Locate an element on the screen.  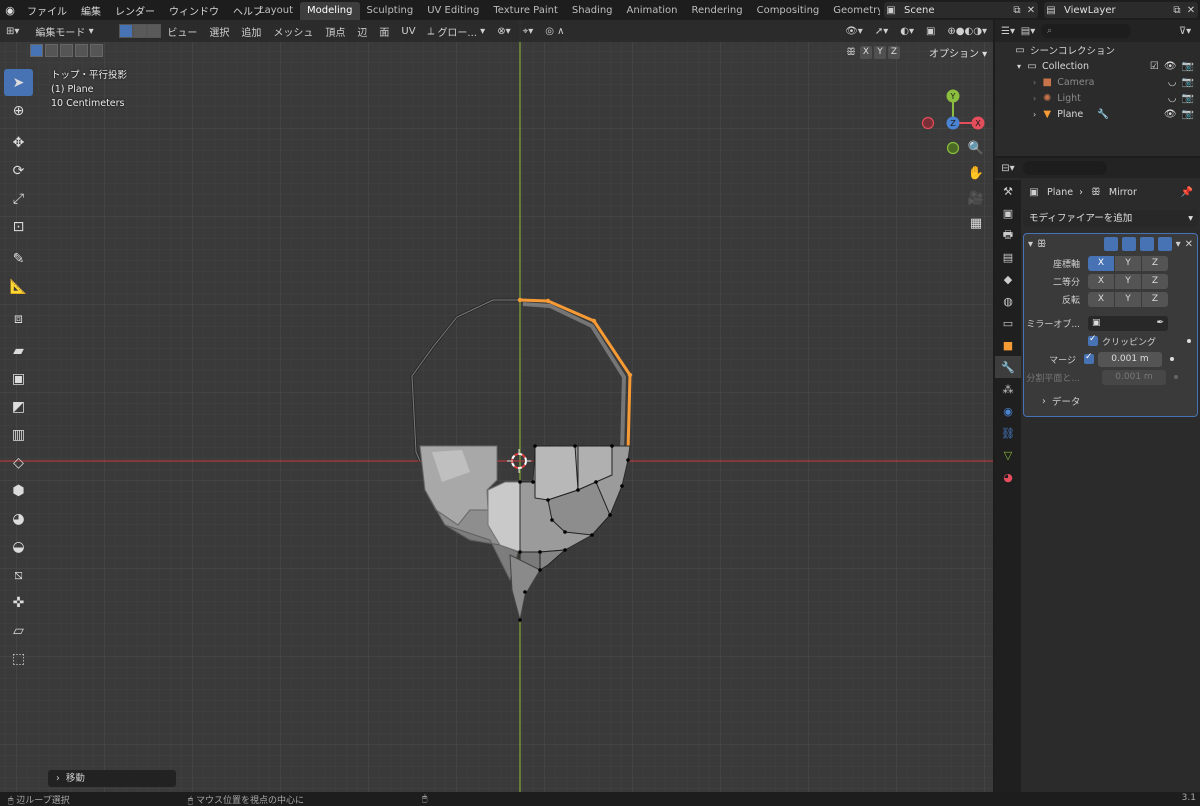
axis-z-toggle: Z is located at coordinates (1155, 263).